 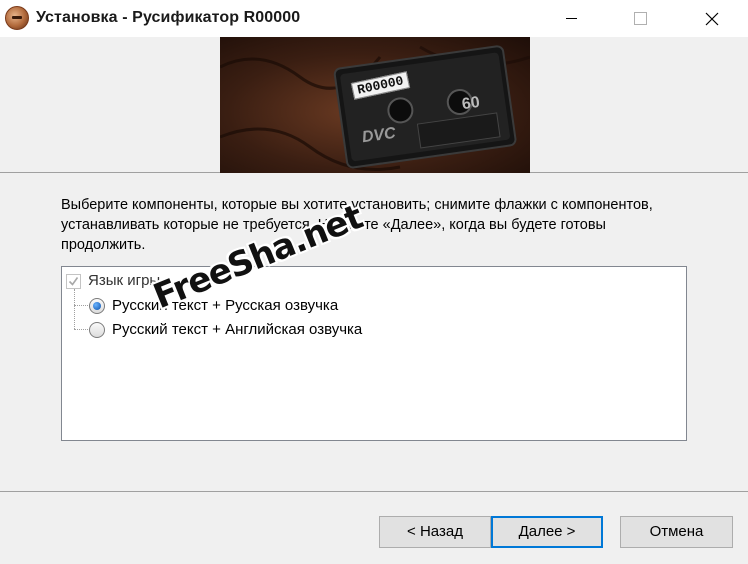 What do you see at coordinates (97, 306) in the screenshot?
I see `russian-voice-radio` at bounding box center [97, 306].